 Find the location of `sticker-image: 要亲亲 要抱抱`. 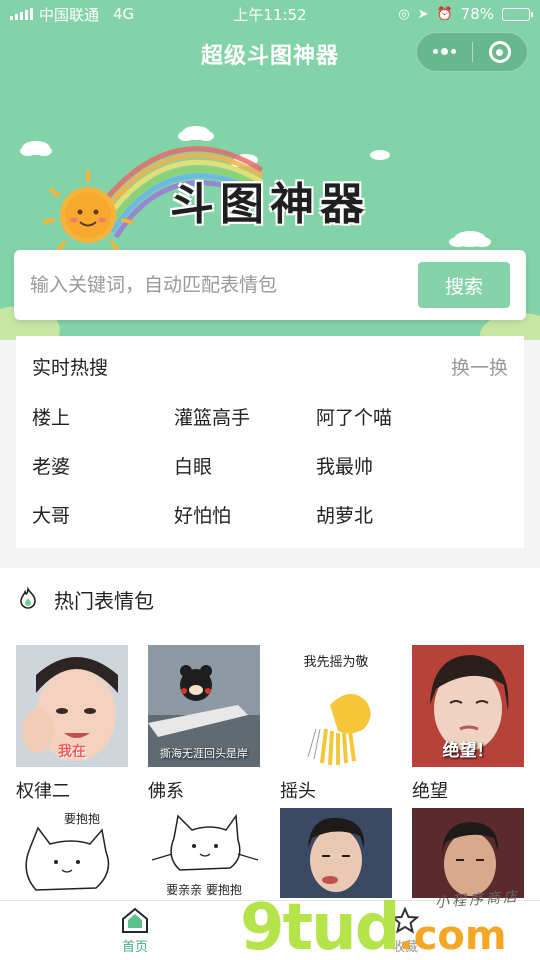

sticker-image: 要亲亲 要抱抱 is located at coordinates (204, 853).